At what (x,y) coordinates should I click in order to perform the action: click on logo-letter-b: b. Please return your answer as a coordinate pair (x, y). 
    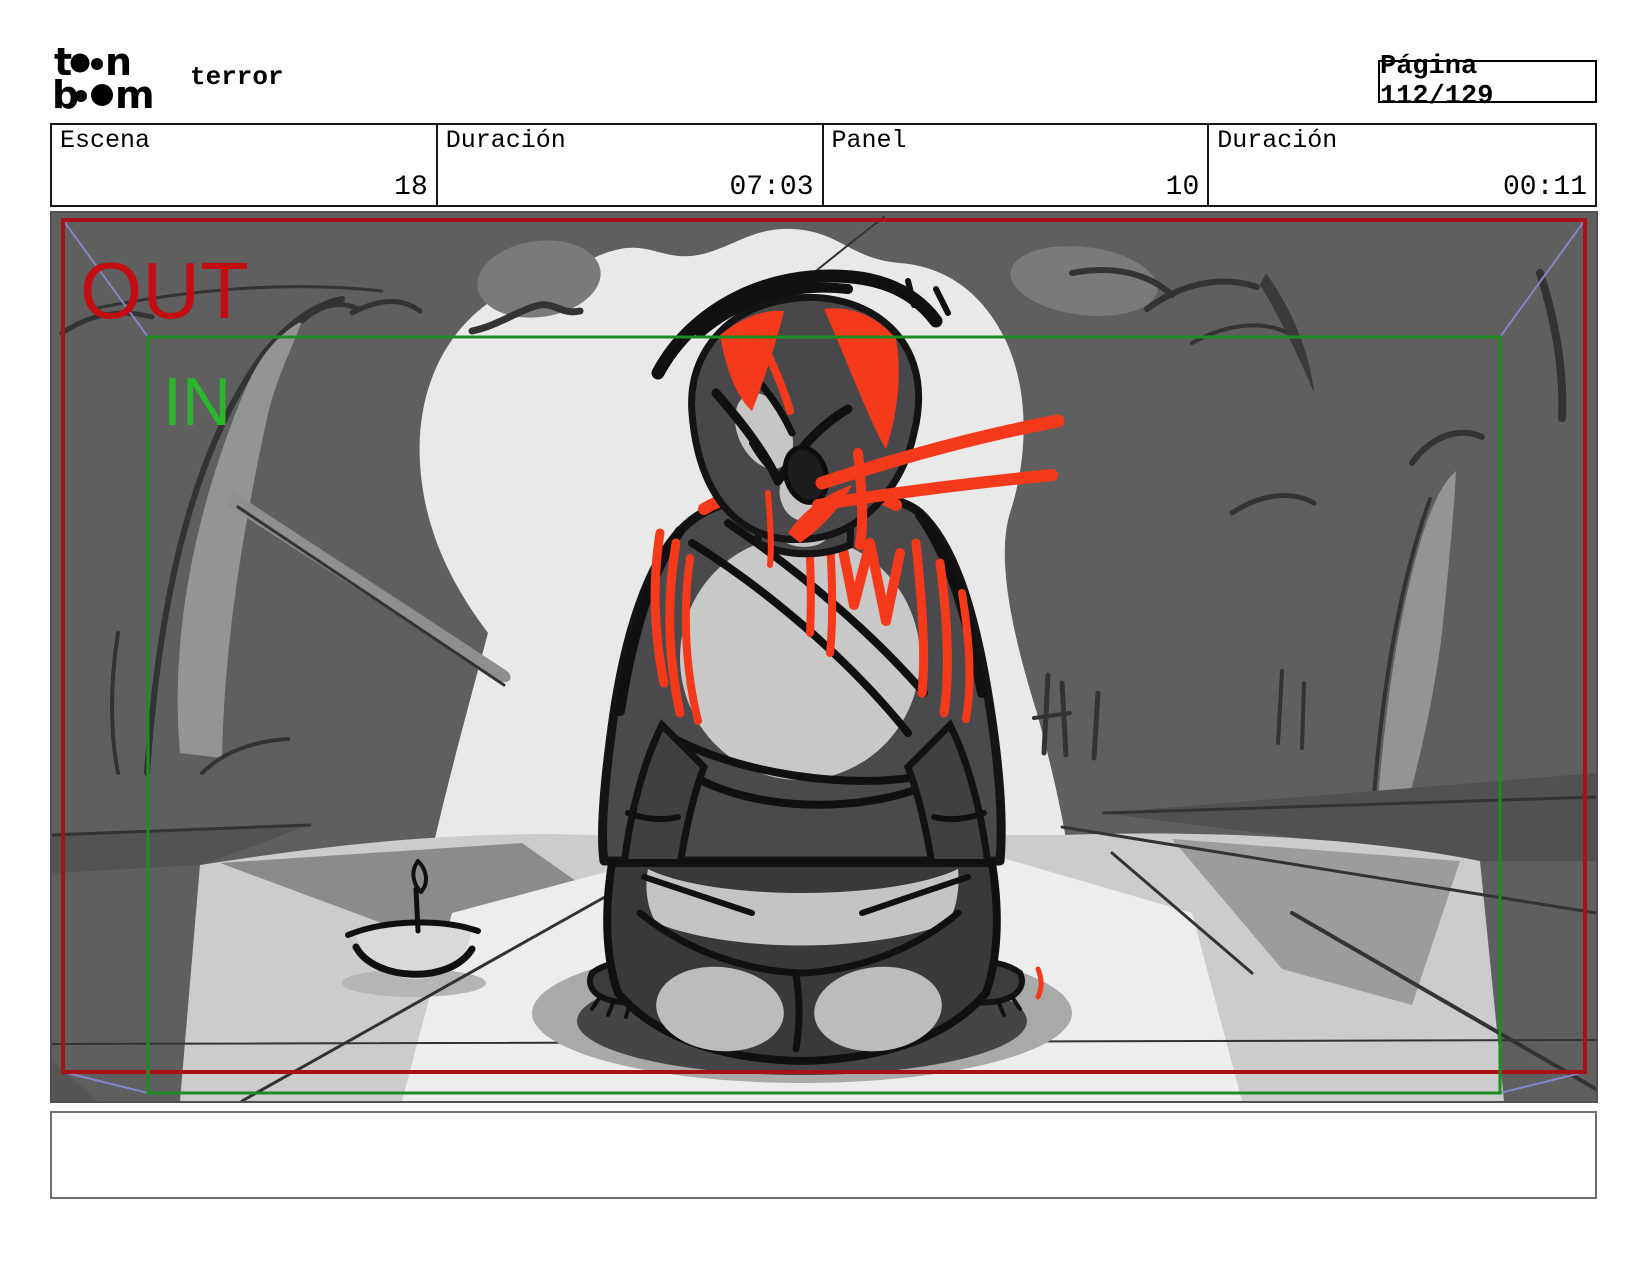
    Looking at the image, I should click on (65, 91).